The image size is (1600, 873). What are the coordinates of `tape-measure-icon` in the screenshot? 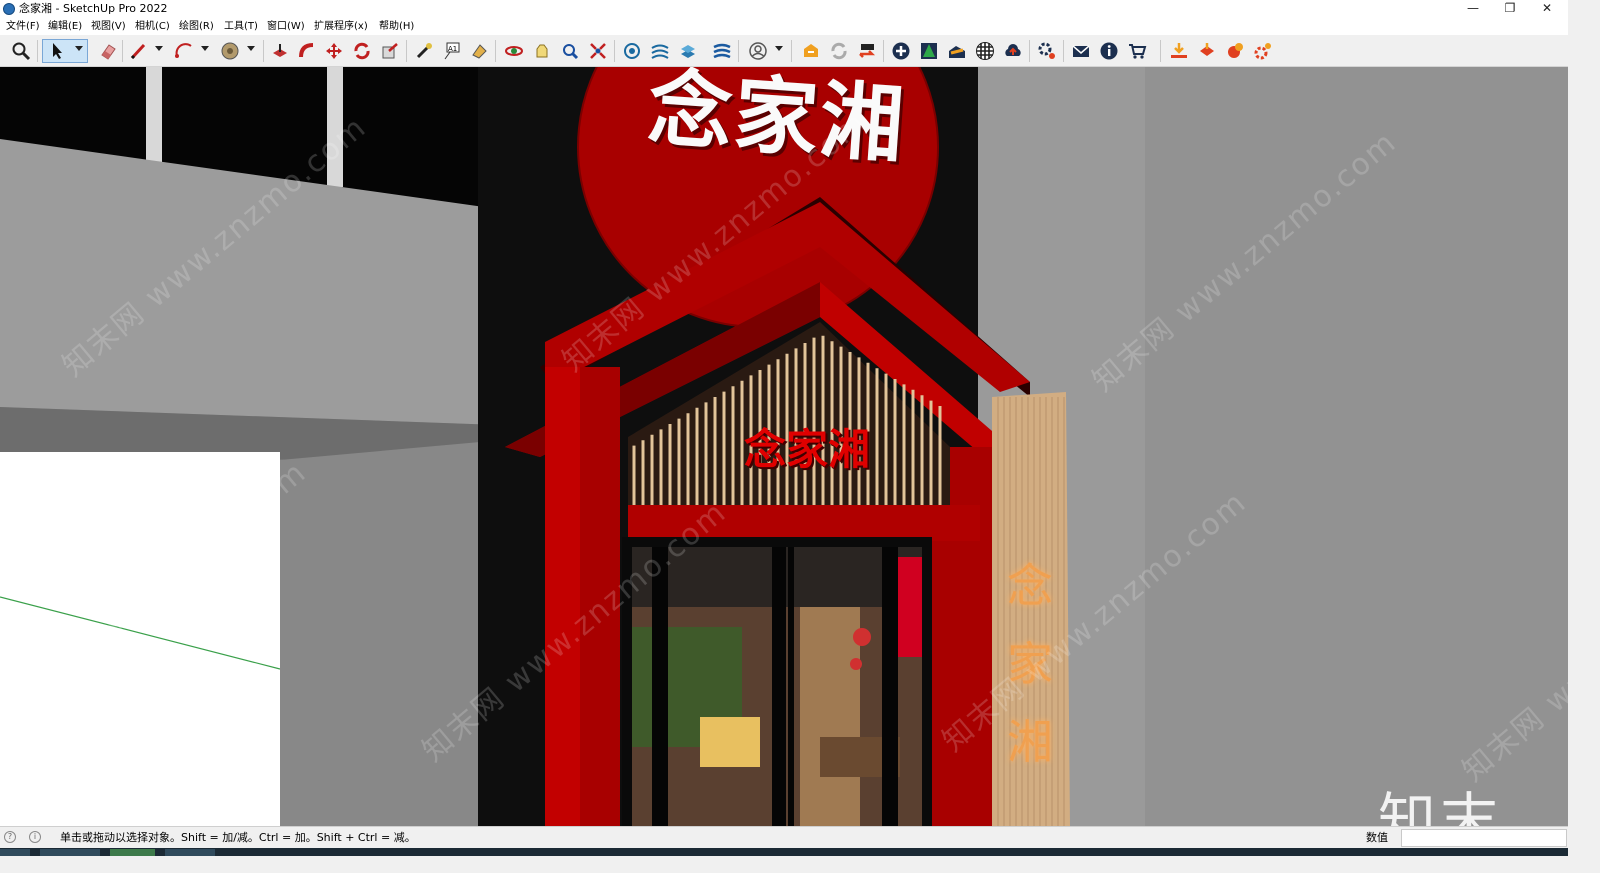 It's located at (424, 51).